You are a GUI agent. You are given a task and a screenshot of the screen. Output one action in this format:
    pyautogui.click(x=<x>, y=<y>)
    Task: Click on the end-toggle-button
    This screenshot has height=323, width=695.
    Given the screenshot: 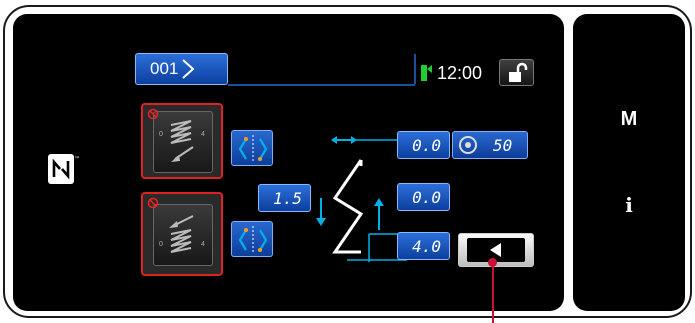 What is the action you would take?
    pyautogui.click(x=252, y=239)
    